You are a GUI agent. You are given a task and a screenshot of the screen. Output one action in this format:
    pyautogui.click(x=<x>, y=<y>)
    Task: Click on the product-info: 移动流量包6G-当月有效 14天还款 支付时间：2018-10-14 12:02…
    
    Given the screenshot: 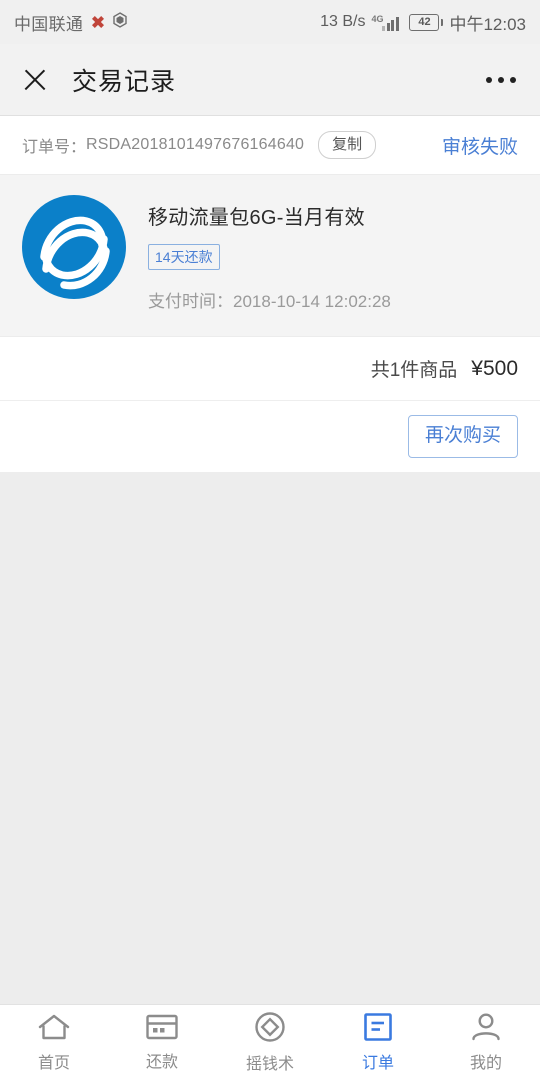 What is the action you would take?
    pyautogui.click(x=269, y=253)
    